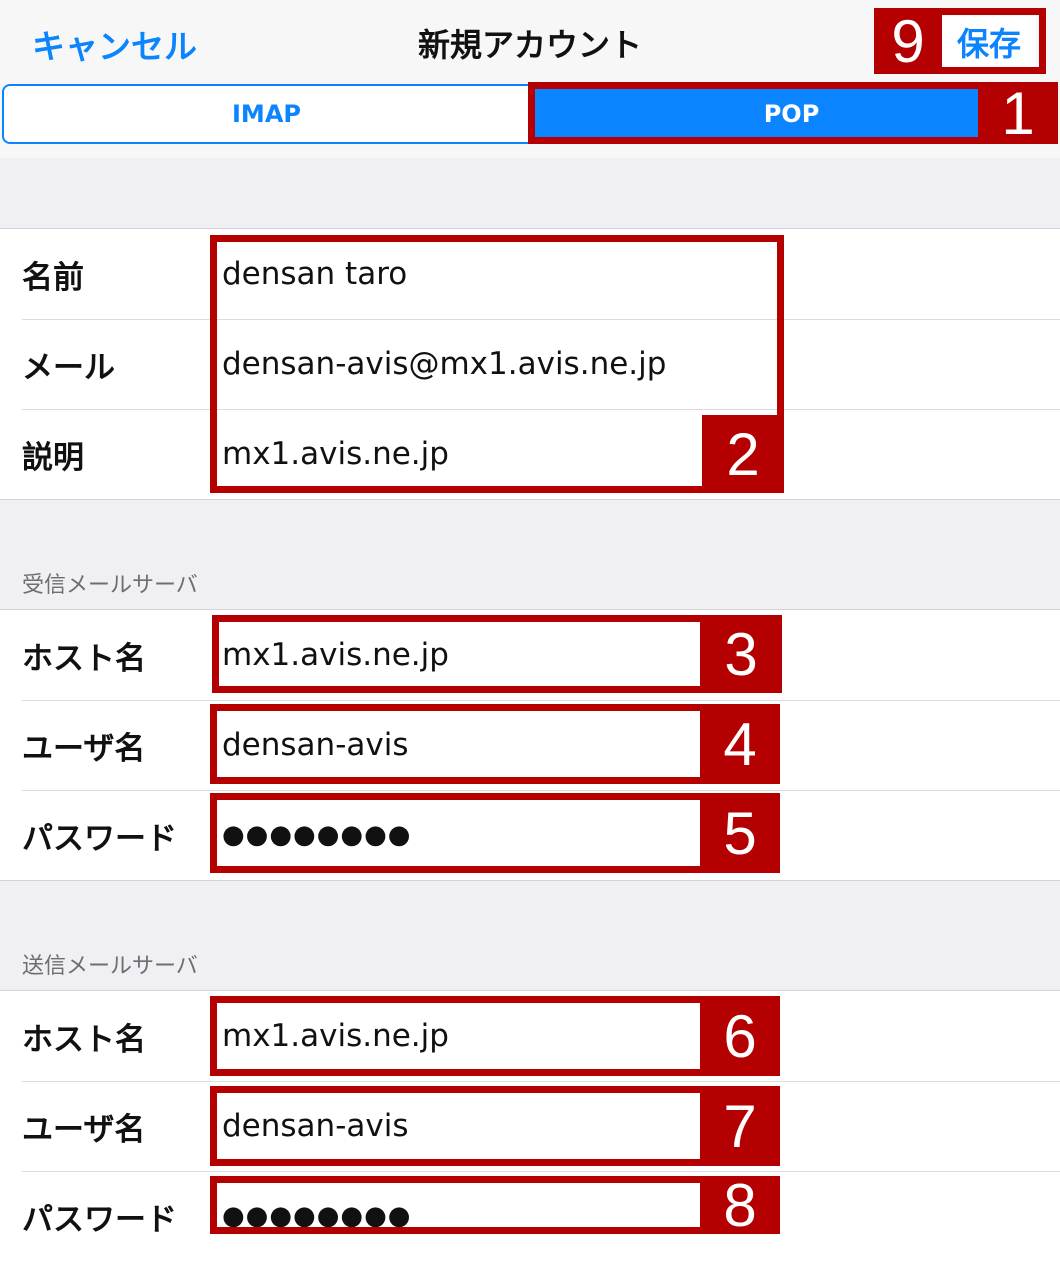  What do you see at coordinates (53, 457) in the screenshot?
I see `description-label: 説明` at bounding box center [53, 457].